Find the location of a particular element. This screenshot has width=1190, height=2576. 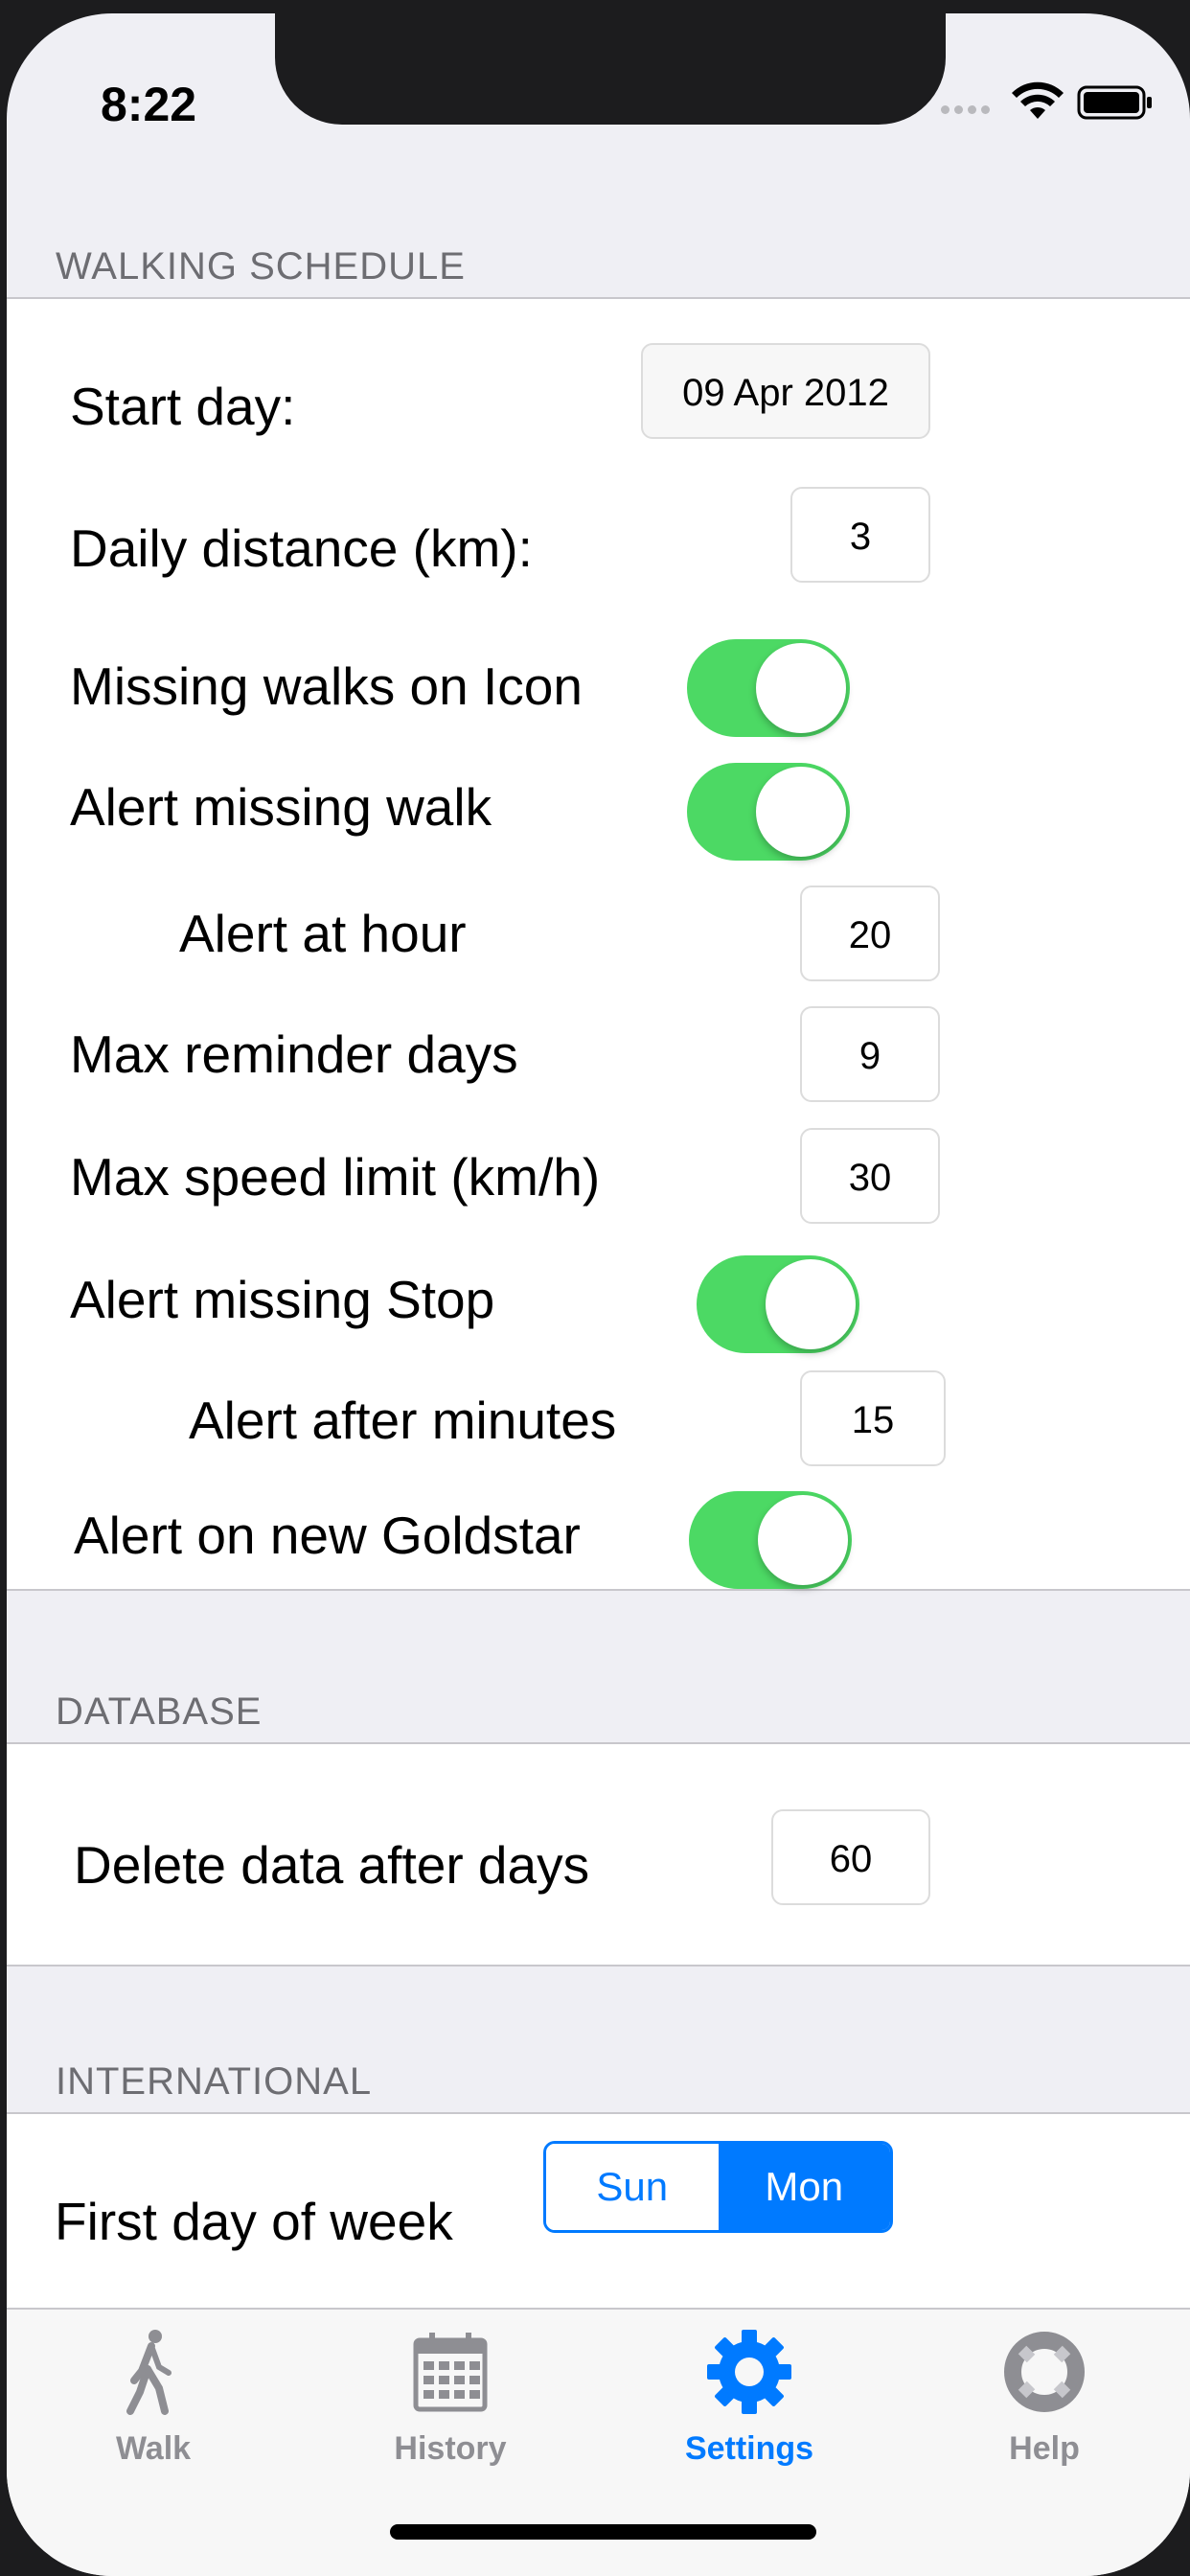

alert-missing-stop-label: Alert missing Stop is located at coordinates (282, 1299).